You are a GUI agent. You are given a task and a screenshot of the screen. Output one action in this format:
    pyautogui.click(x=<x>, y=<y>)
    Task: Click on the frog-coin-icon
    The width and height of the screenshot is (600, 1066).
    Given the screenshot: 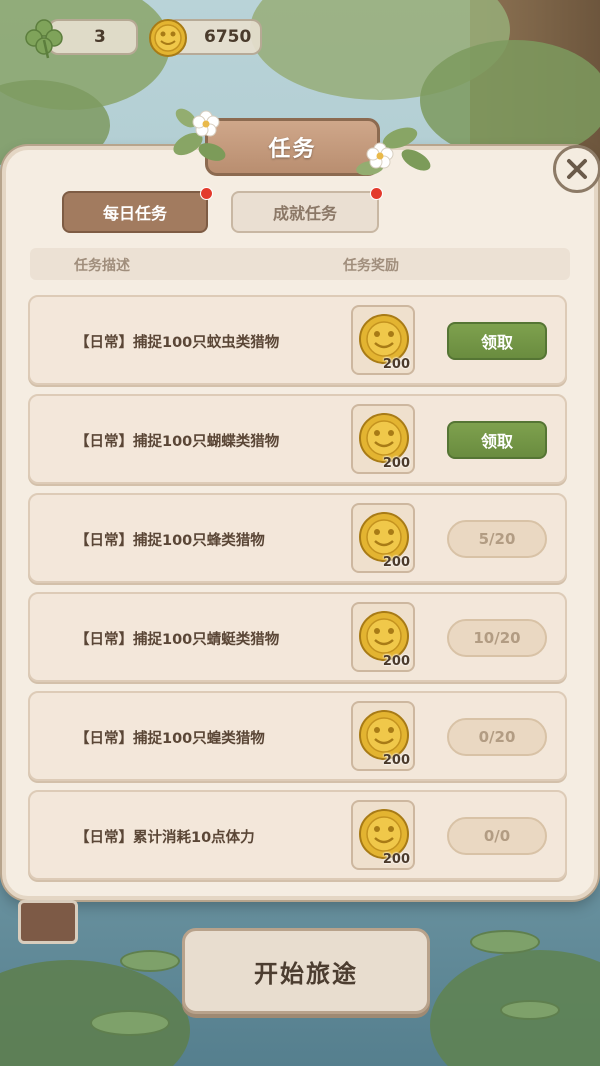 What is the action you would take?
    pyautogui.click(x=168, y=38)
    